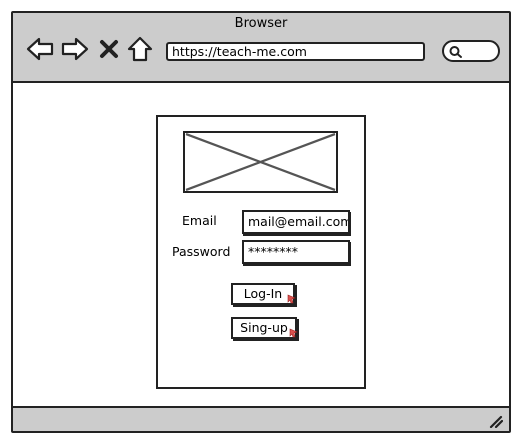  What do you see at coordinates (201, 251) in the screenshot?
I see `password-label: Password` at bounding box center [201, 251].